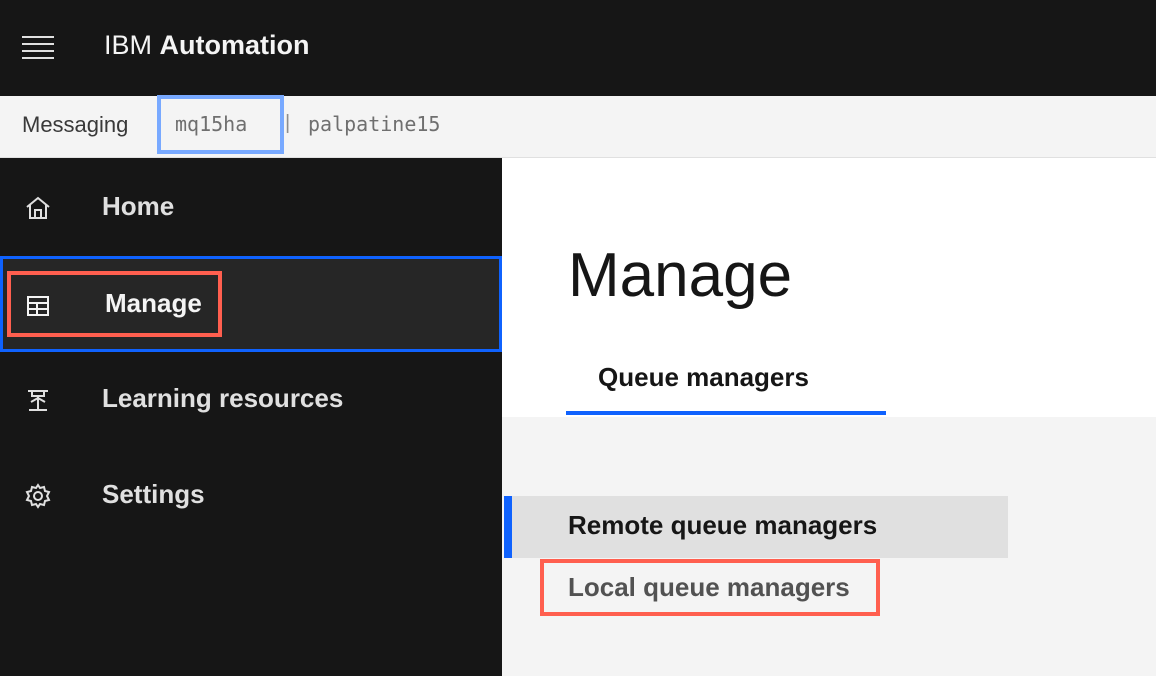 Image resolution: width=1156 pixels, height=676 pixels. Describe the element at coordinates (578, 48) in the screenshot. I see `top-header: IBM Automation` at that location.